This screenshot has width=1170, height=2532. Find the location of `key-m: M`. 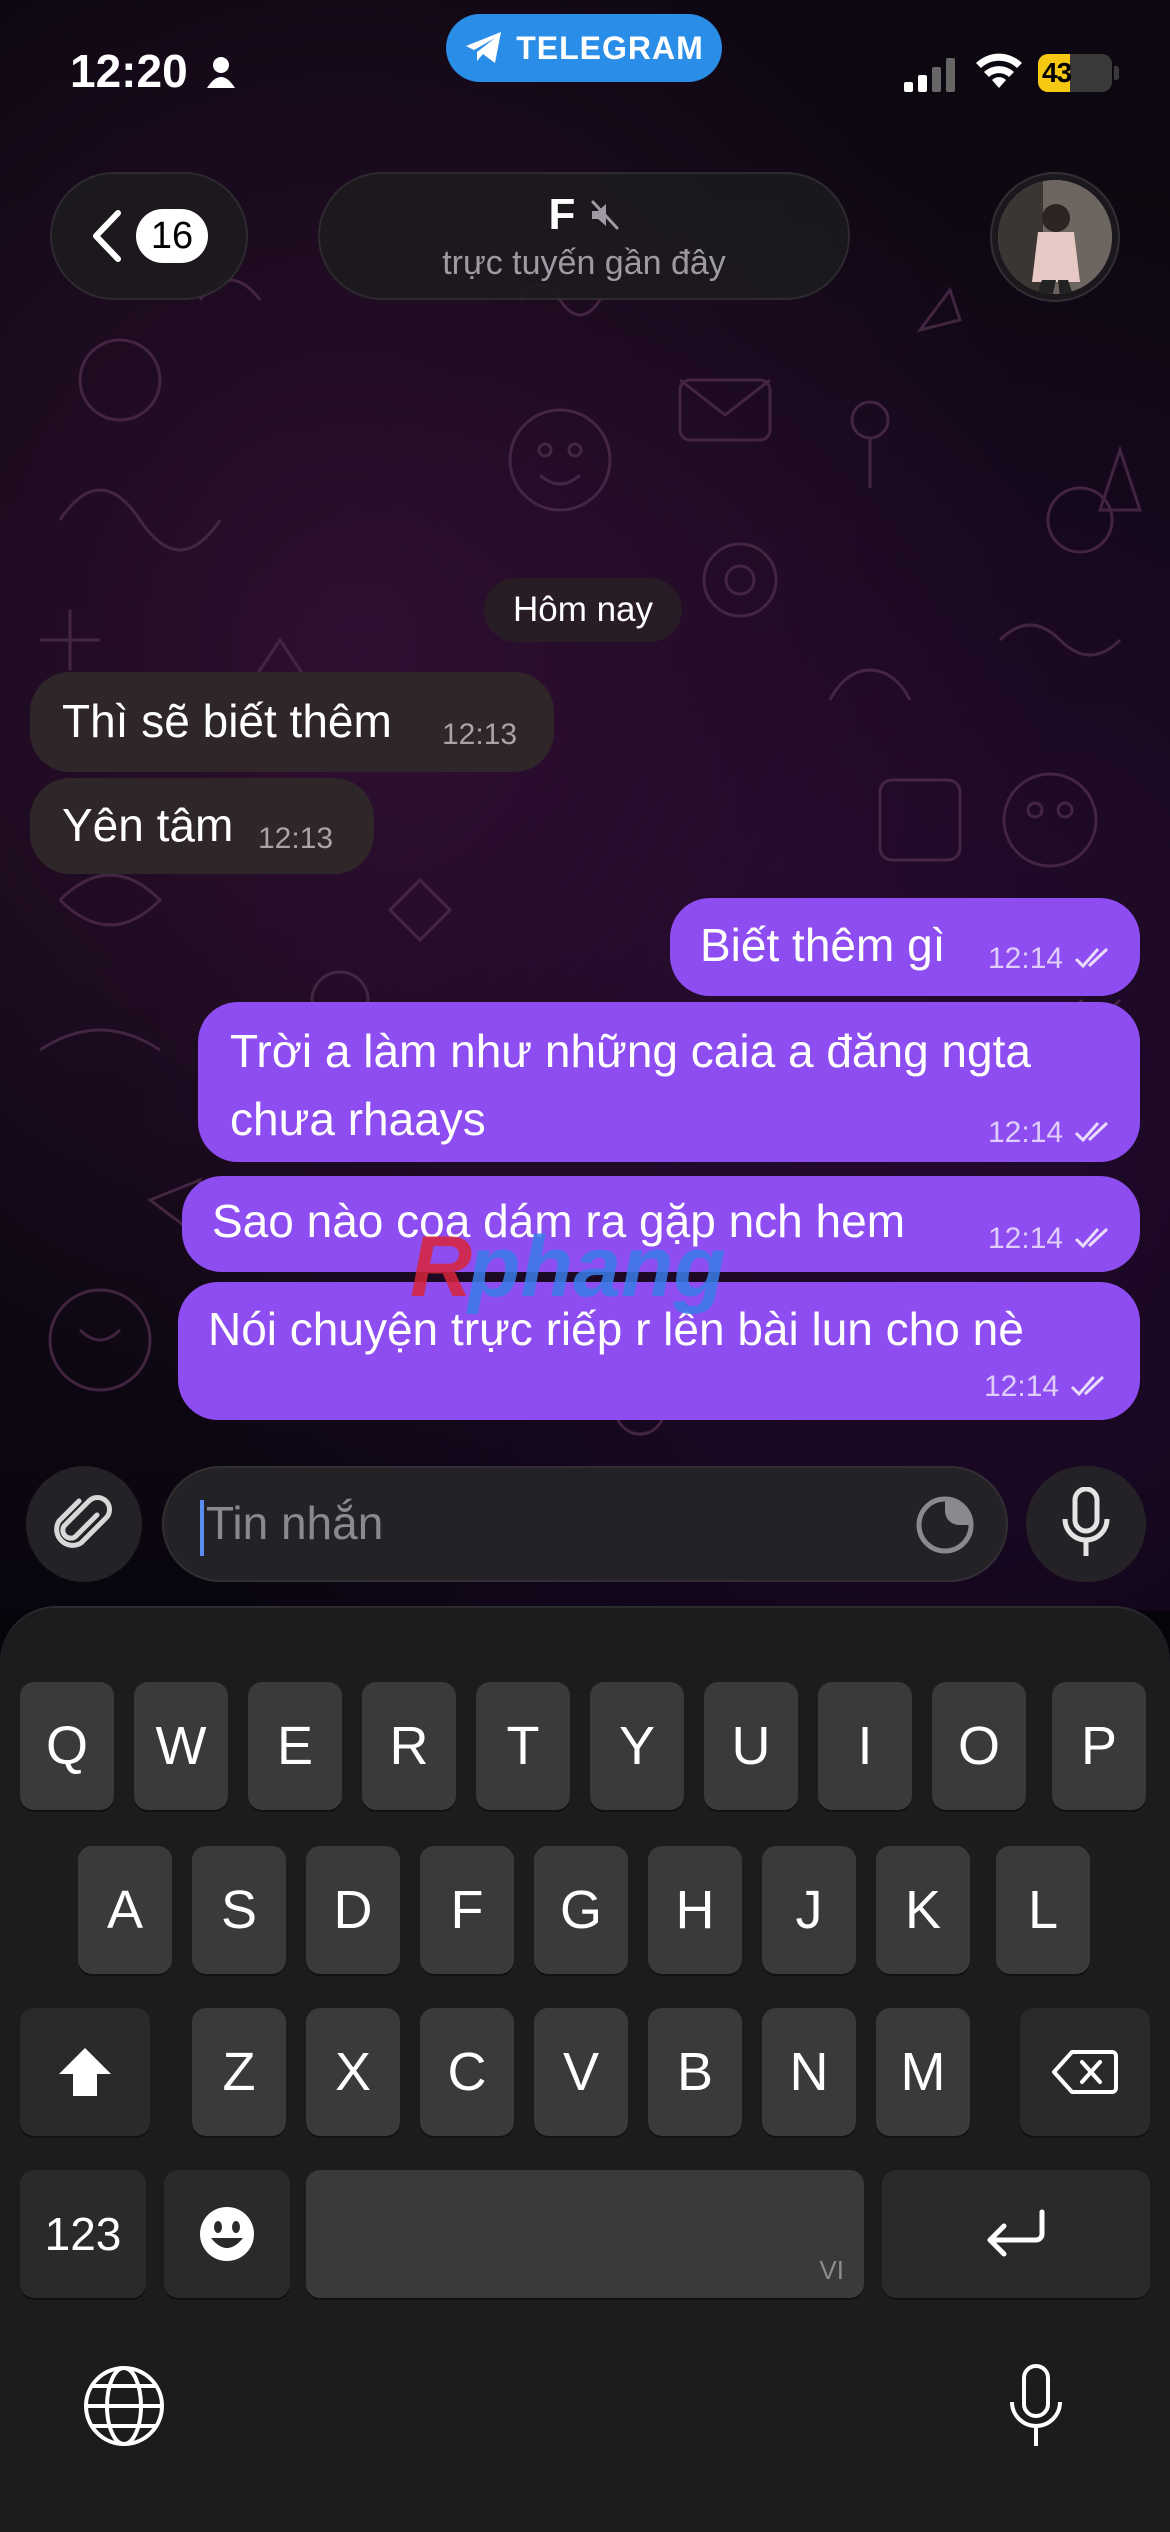

key-m: M is located at coordinates (923, 2072).